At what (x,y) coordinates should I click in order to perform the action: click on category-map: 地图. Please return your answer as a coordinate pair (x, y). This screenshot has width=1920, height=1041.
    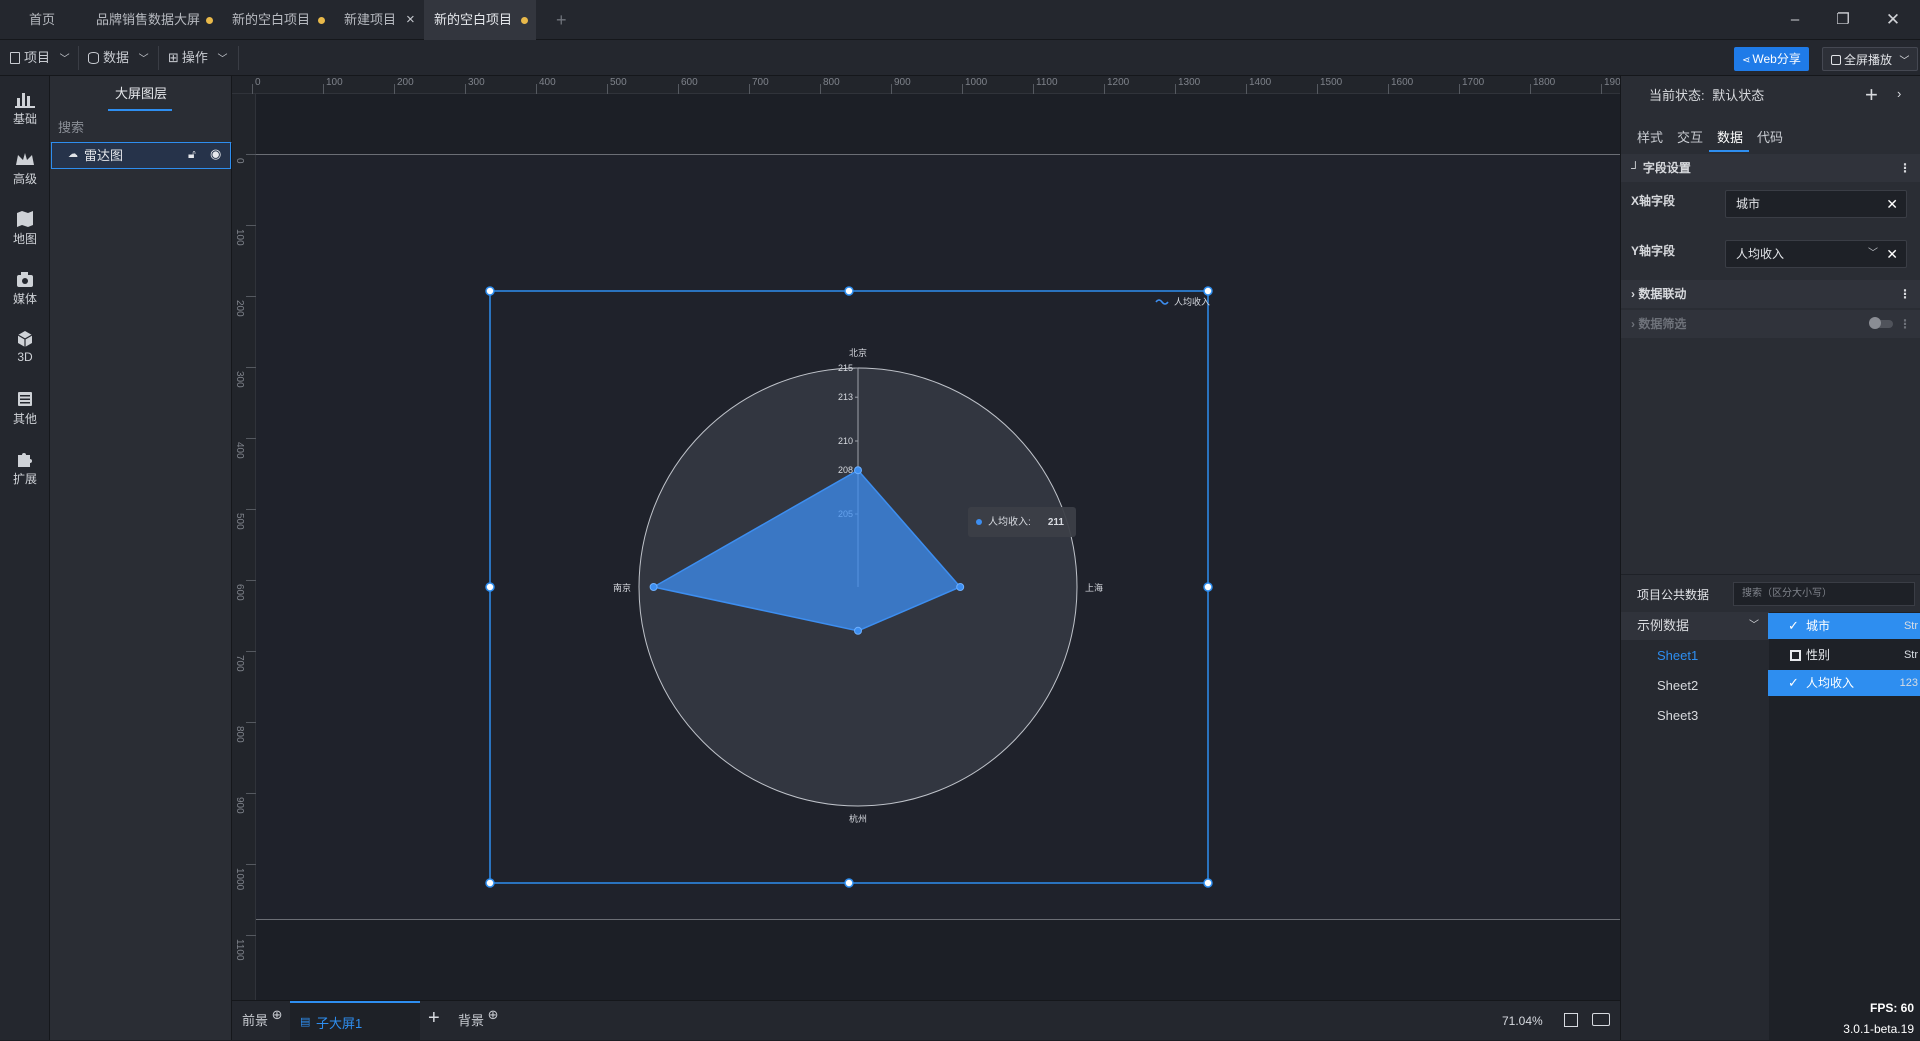
    Looking at the image, I should click on (25, 228).